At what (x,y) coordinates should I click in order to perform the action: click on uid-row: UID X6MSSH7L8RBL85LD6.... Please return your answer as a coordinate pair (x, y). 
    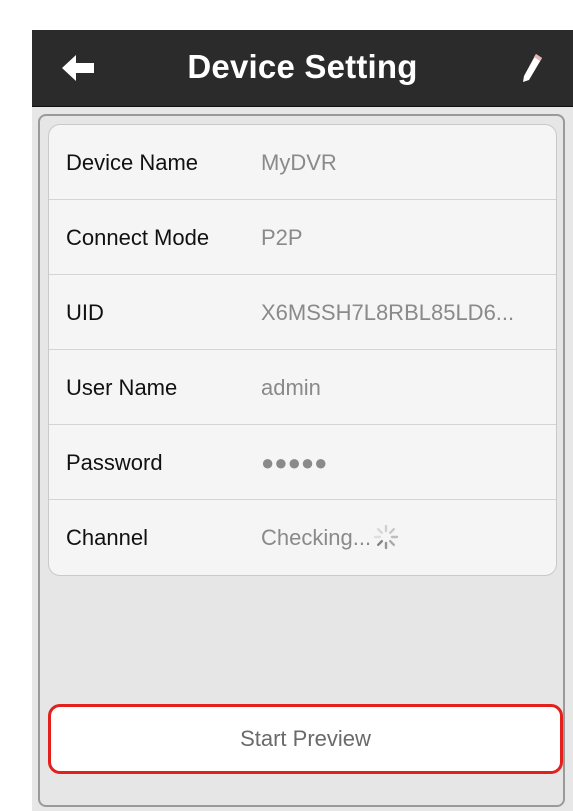
    Looking at the image, I should click on (302, 312).